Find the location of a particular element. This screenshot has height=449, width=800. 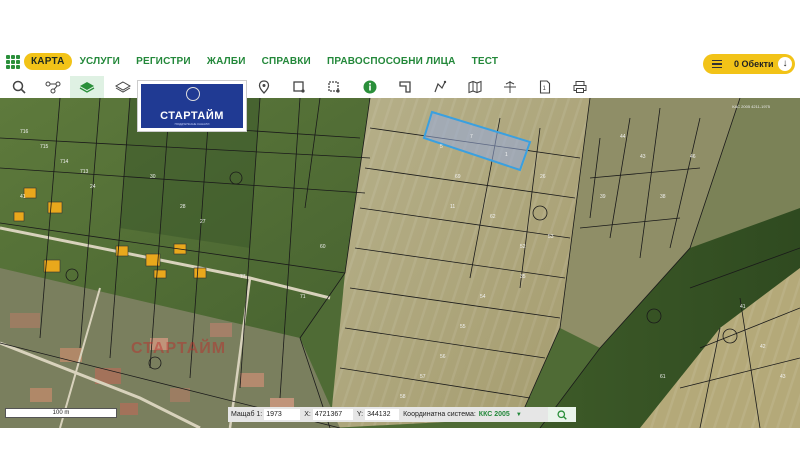

menu-item-complaints: ЖАЛБИ is located at coordinates (226, 61).